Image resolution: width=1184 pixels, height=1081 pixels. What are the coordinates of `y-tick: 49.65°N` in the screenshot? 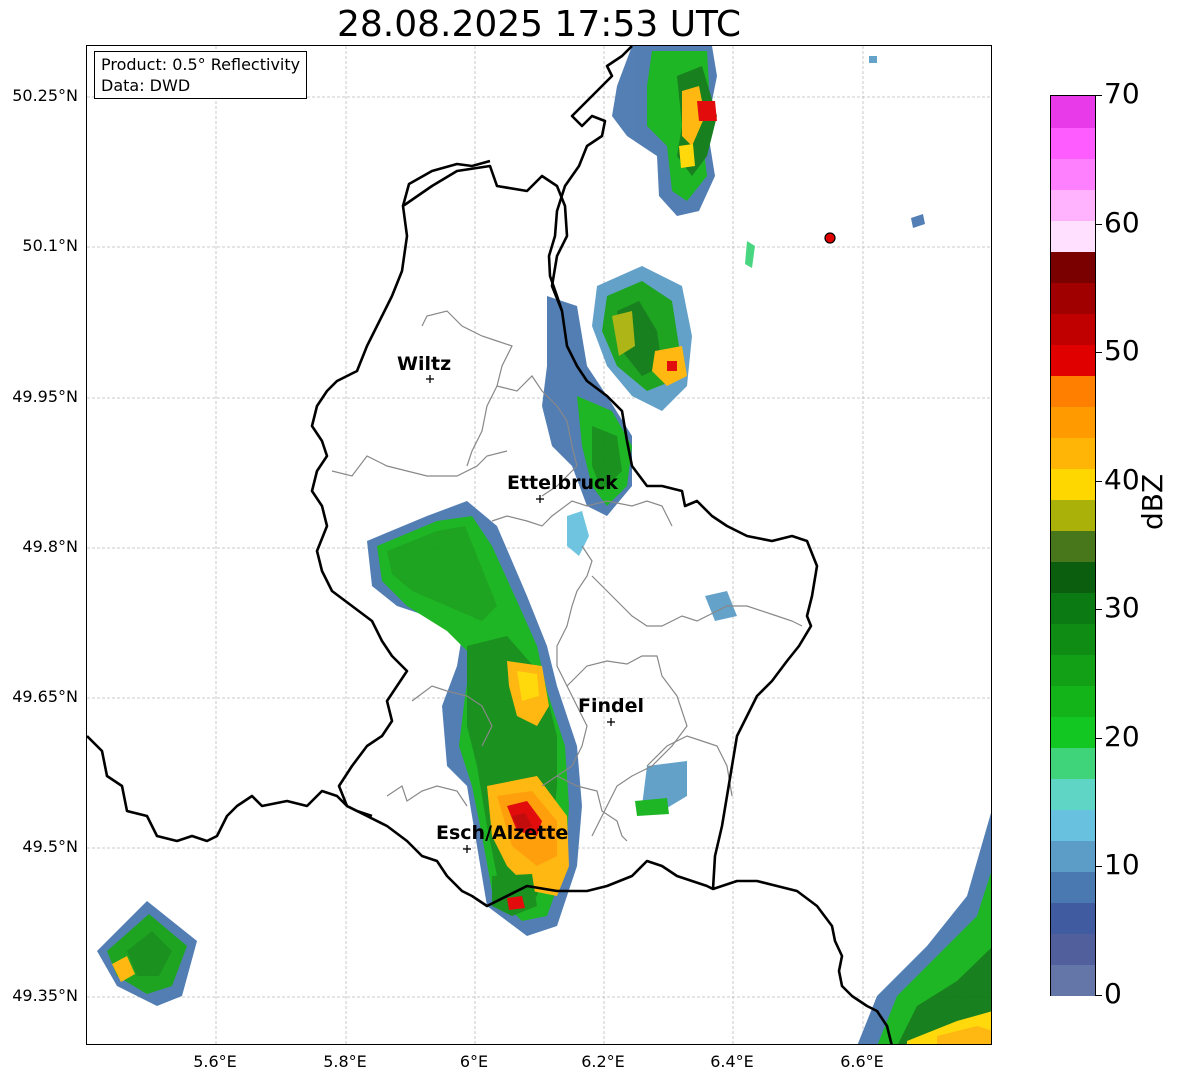 It's located at (45, 696).